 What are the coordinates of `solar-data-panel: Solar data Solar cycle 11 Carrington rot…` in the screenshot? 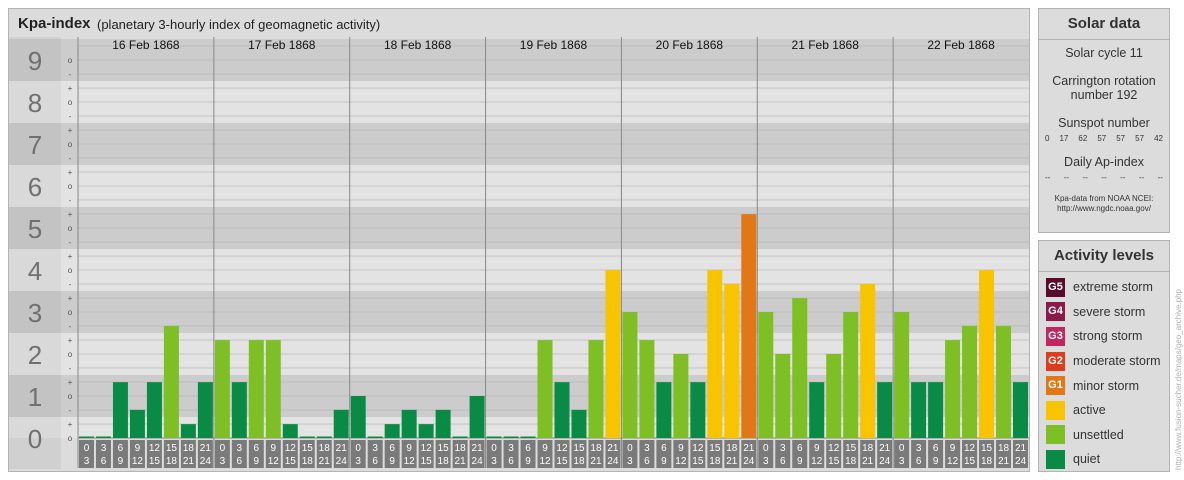 It's located at (1104, 120).